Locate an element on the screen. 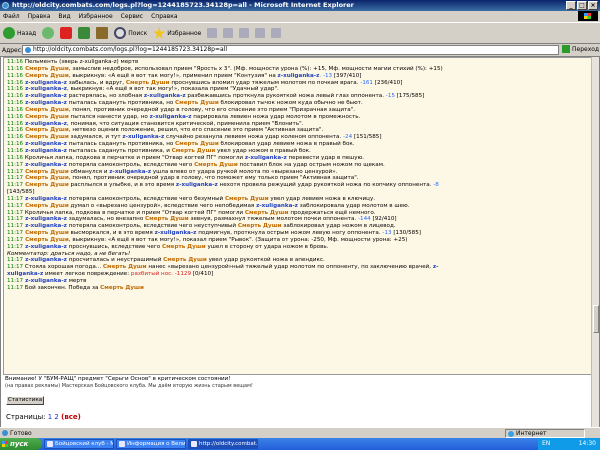 Image resolution: width=600 pixels, height=450 pixels. log-text: мертв is located at coordinates (76, 281).